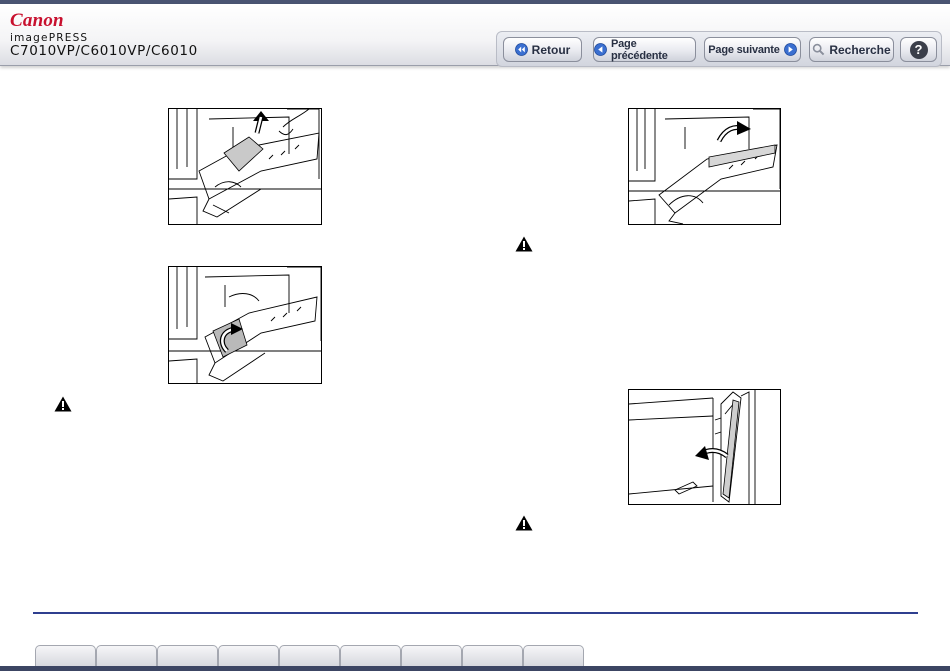 The image size is (950, 671). I want to click on question-icon: ?, so click(918, 49).